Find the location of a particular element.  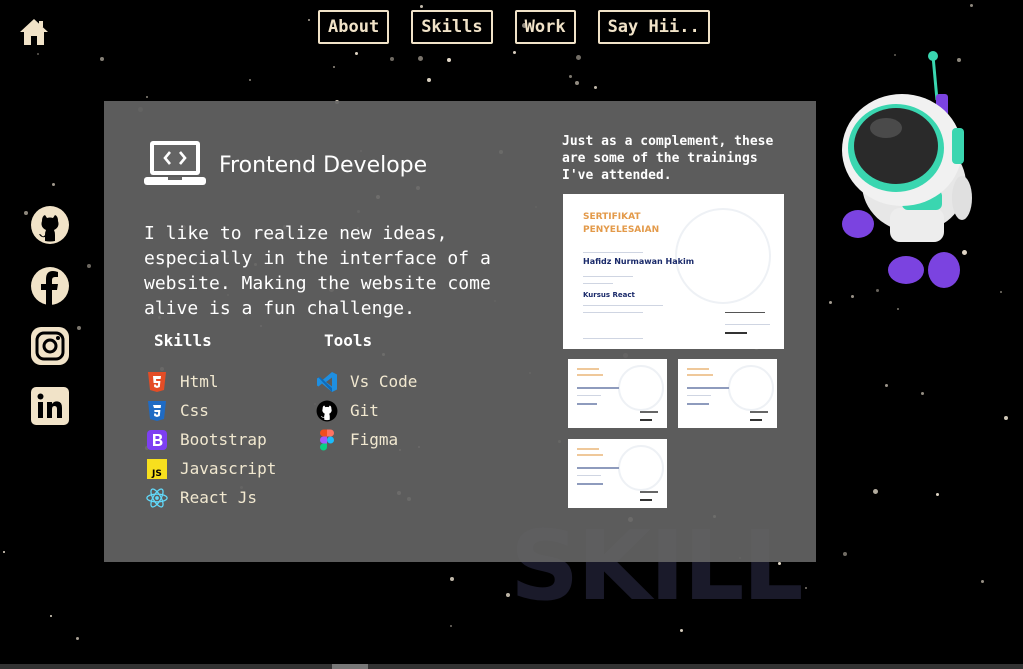

tools-heading: Tools is located at coordinates (348, 340).